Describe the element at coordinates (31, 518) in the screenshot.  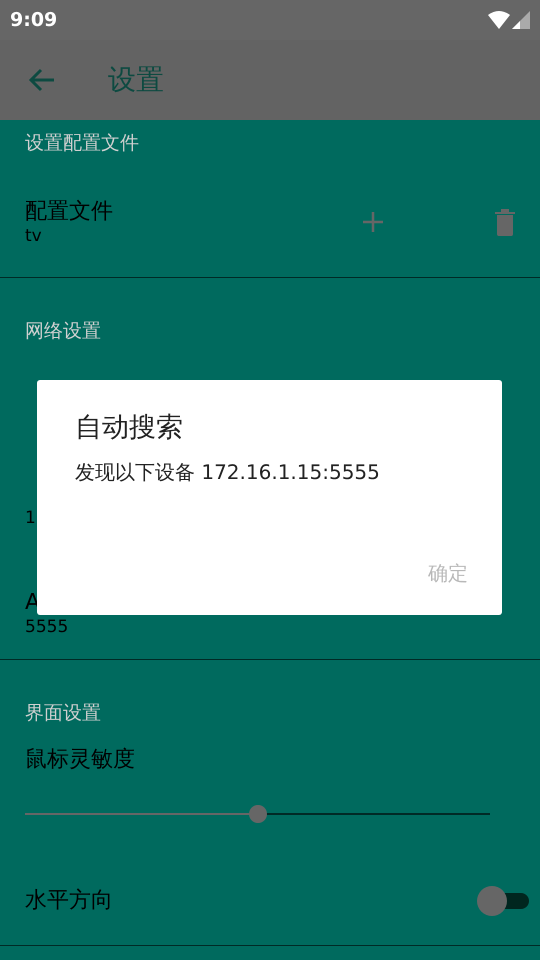
I see `item-subtitle: 1` at that location.